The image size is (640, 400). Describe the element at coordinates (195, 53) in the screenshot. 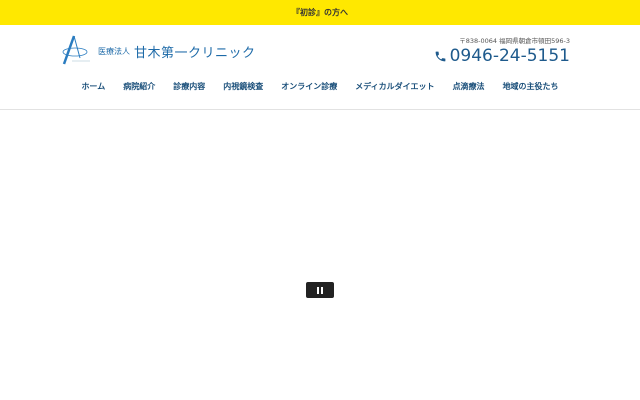

I see `logo-name: 甘木第一クリニック` at that location.